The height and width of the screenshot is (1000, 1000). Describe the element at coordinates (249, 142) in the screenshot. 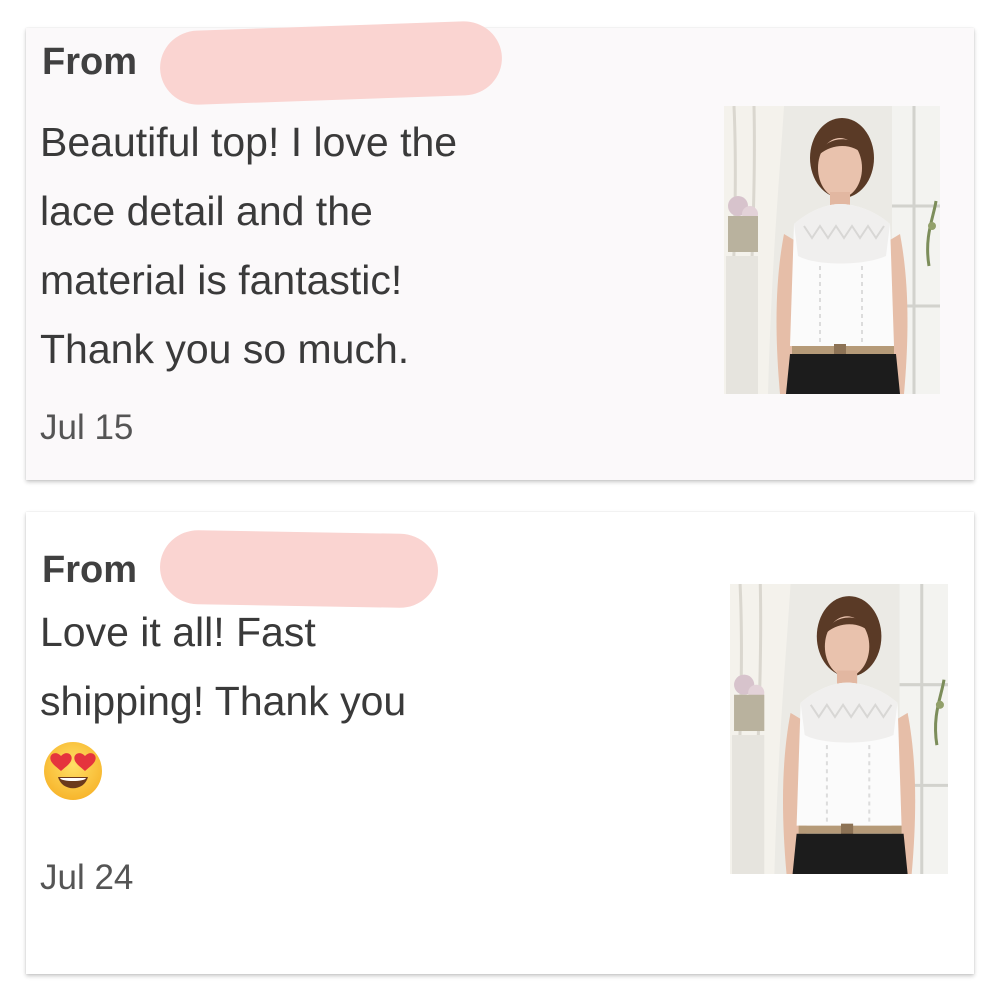

I see `review-text-line: Beautiful top! I love the` at that location.